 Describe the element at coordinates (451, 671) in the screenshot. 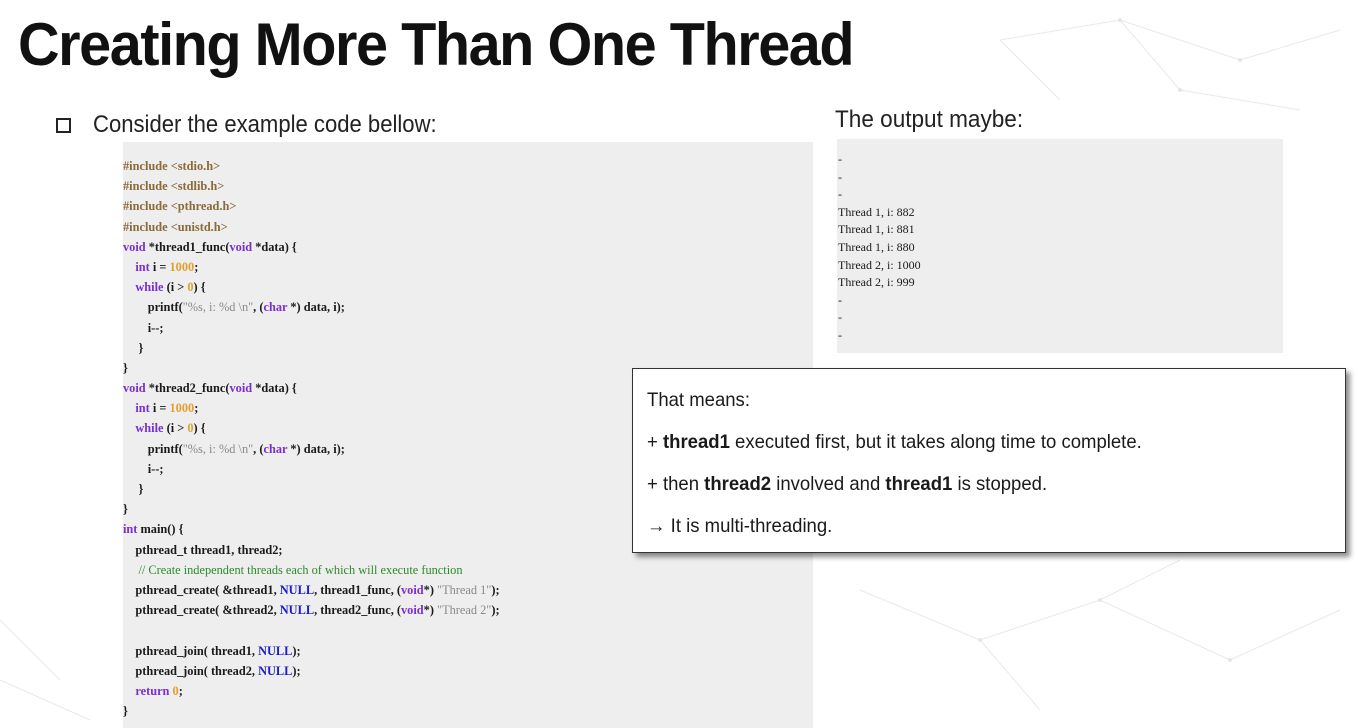

I see `code-line: pthread_join( thread2, NULL);` at that location.